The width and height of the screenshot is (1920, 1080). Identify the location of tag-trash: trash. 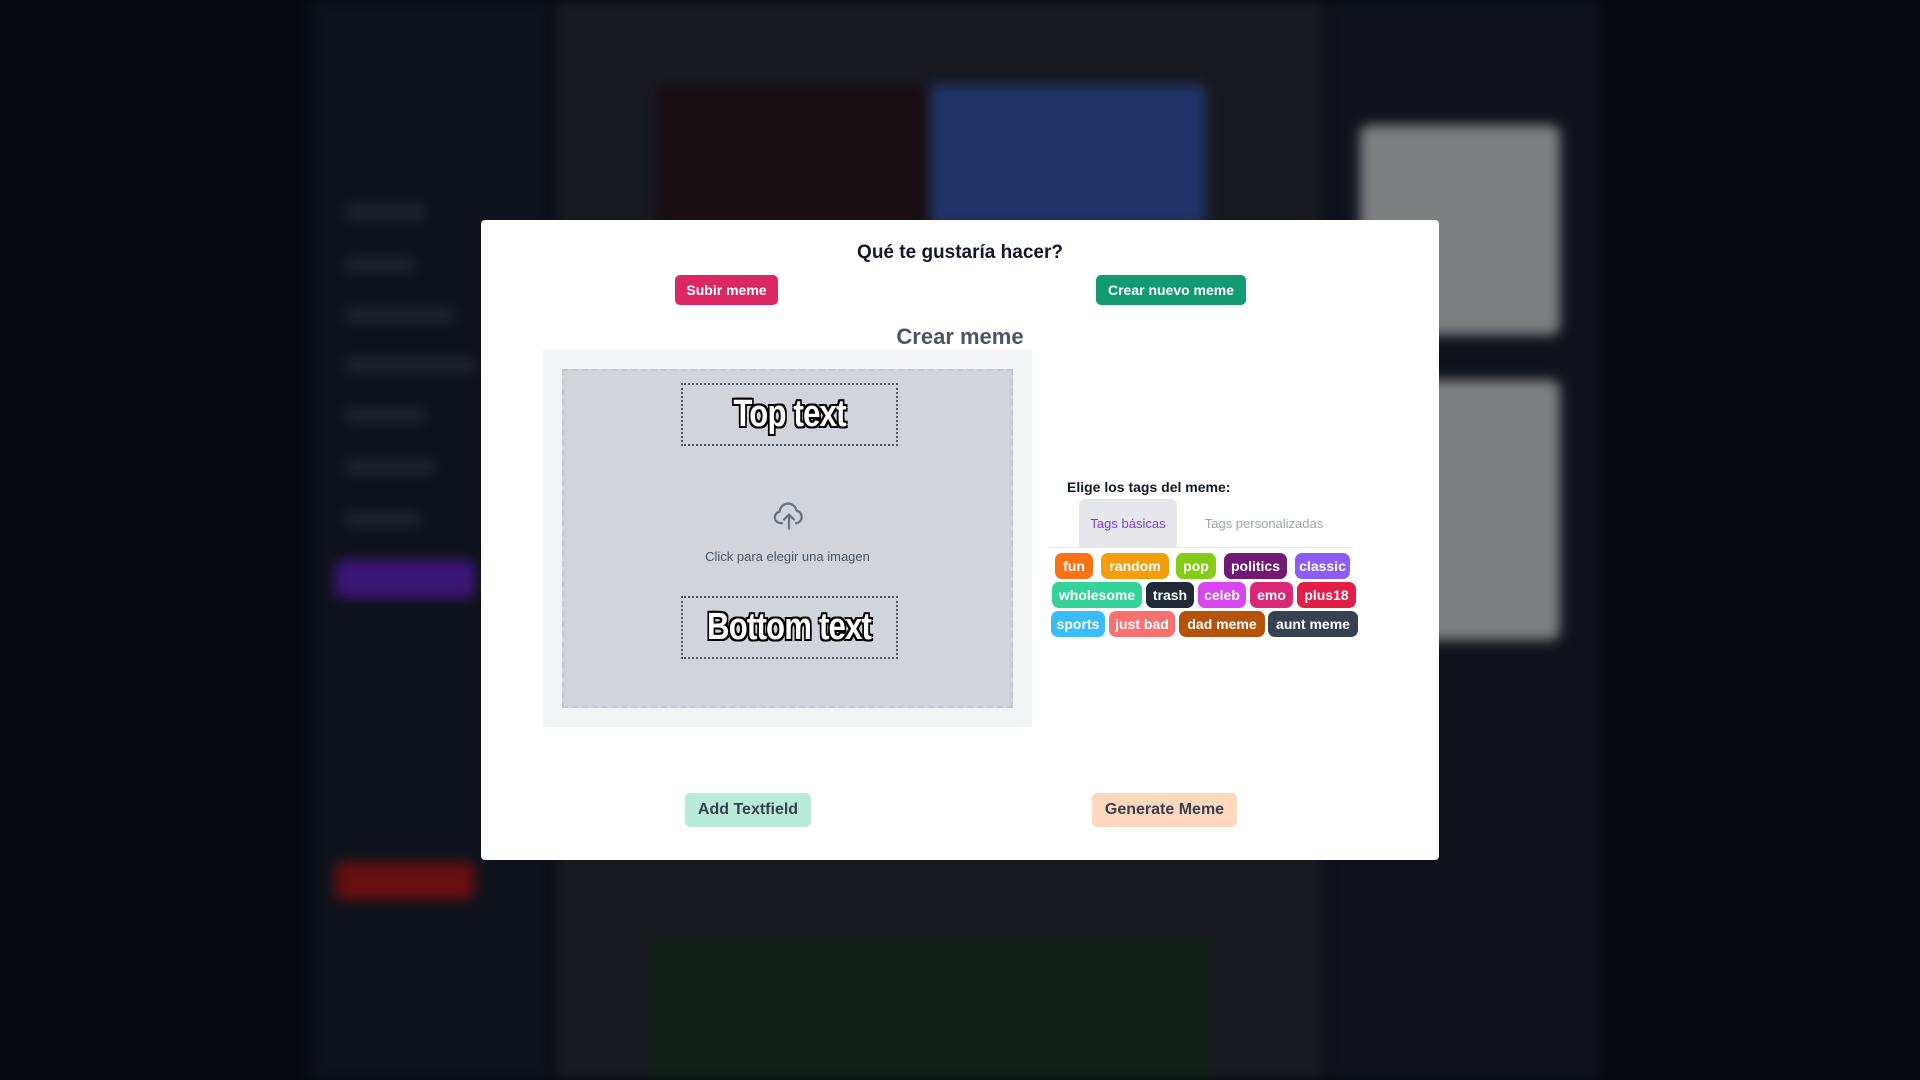
(1170, 595).